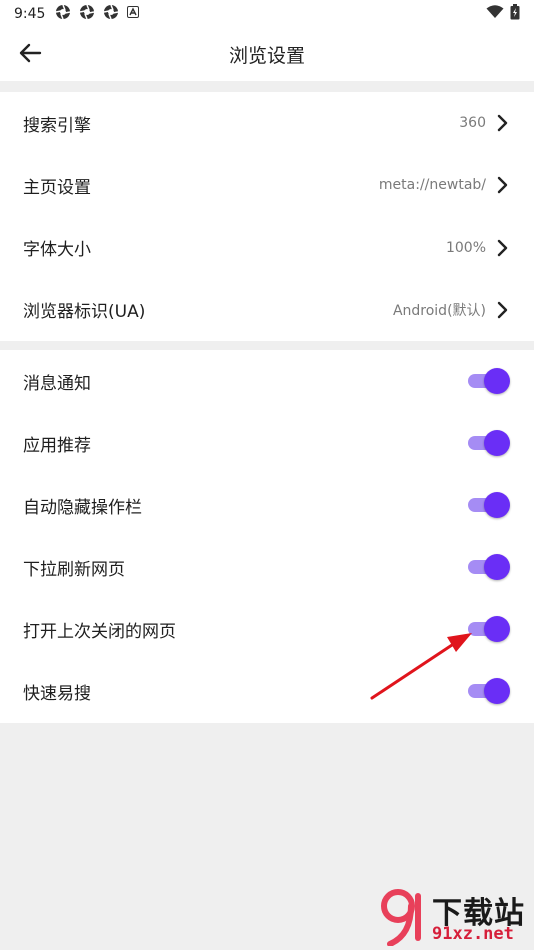  Describe the element at coordinates (267, 310) in the screenshot. I see `setting-row-user-agent: 浏览器标识(UA) Android(默认)` at that location.